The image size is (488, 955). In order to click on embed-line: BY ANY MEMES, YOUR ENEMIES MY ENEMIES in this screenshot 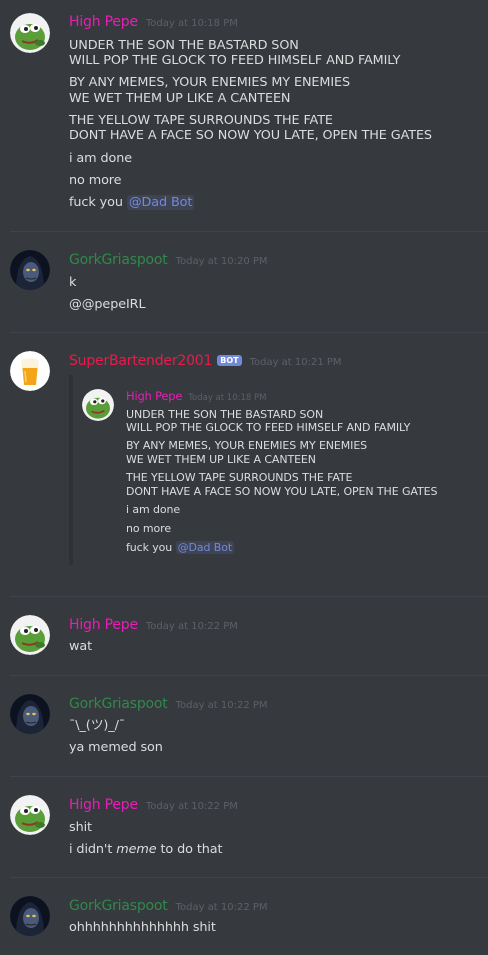, I will do `click(247, 445)`.